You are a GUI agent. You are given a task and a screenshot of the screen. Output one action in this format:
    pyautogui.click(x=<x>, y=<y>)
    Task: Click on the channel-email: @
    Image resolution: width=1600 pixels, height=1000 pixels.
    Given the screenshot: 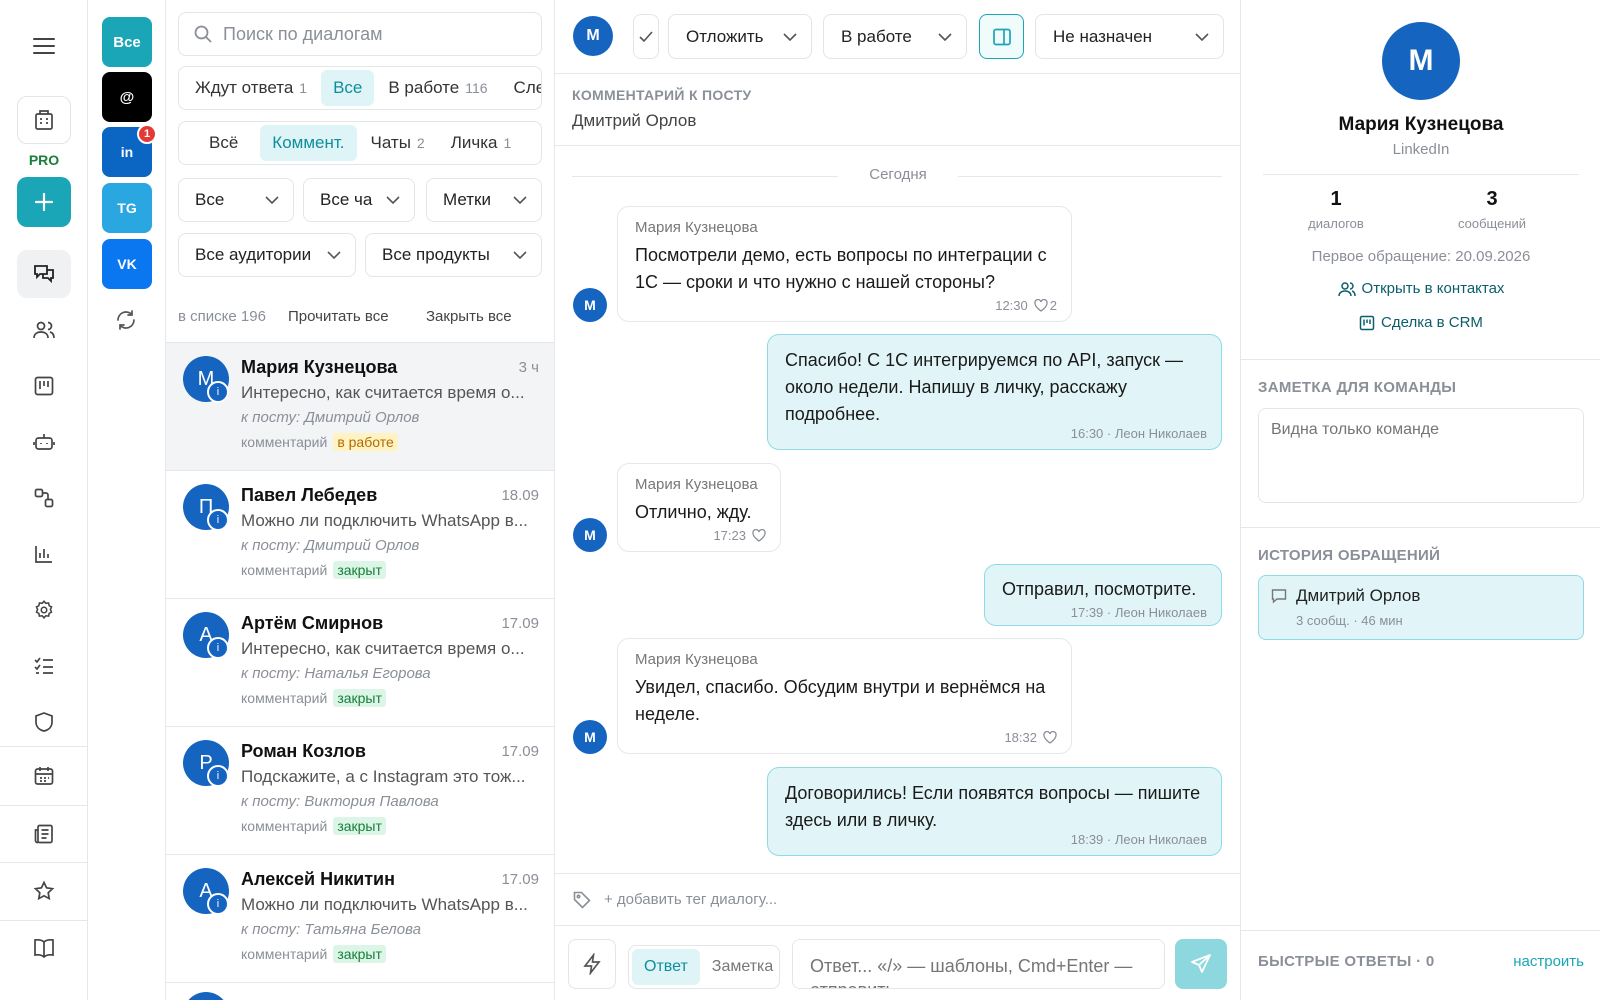 What is the action you would take?
    pyautogui.click(x=127, y=97)
    